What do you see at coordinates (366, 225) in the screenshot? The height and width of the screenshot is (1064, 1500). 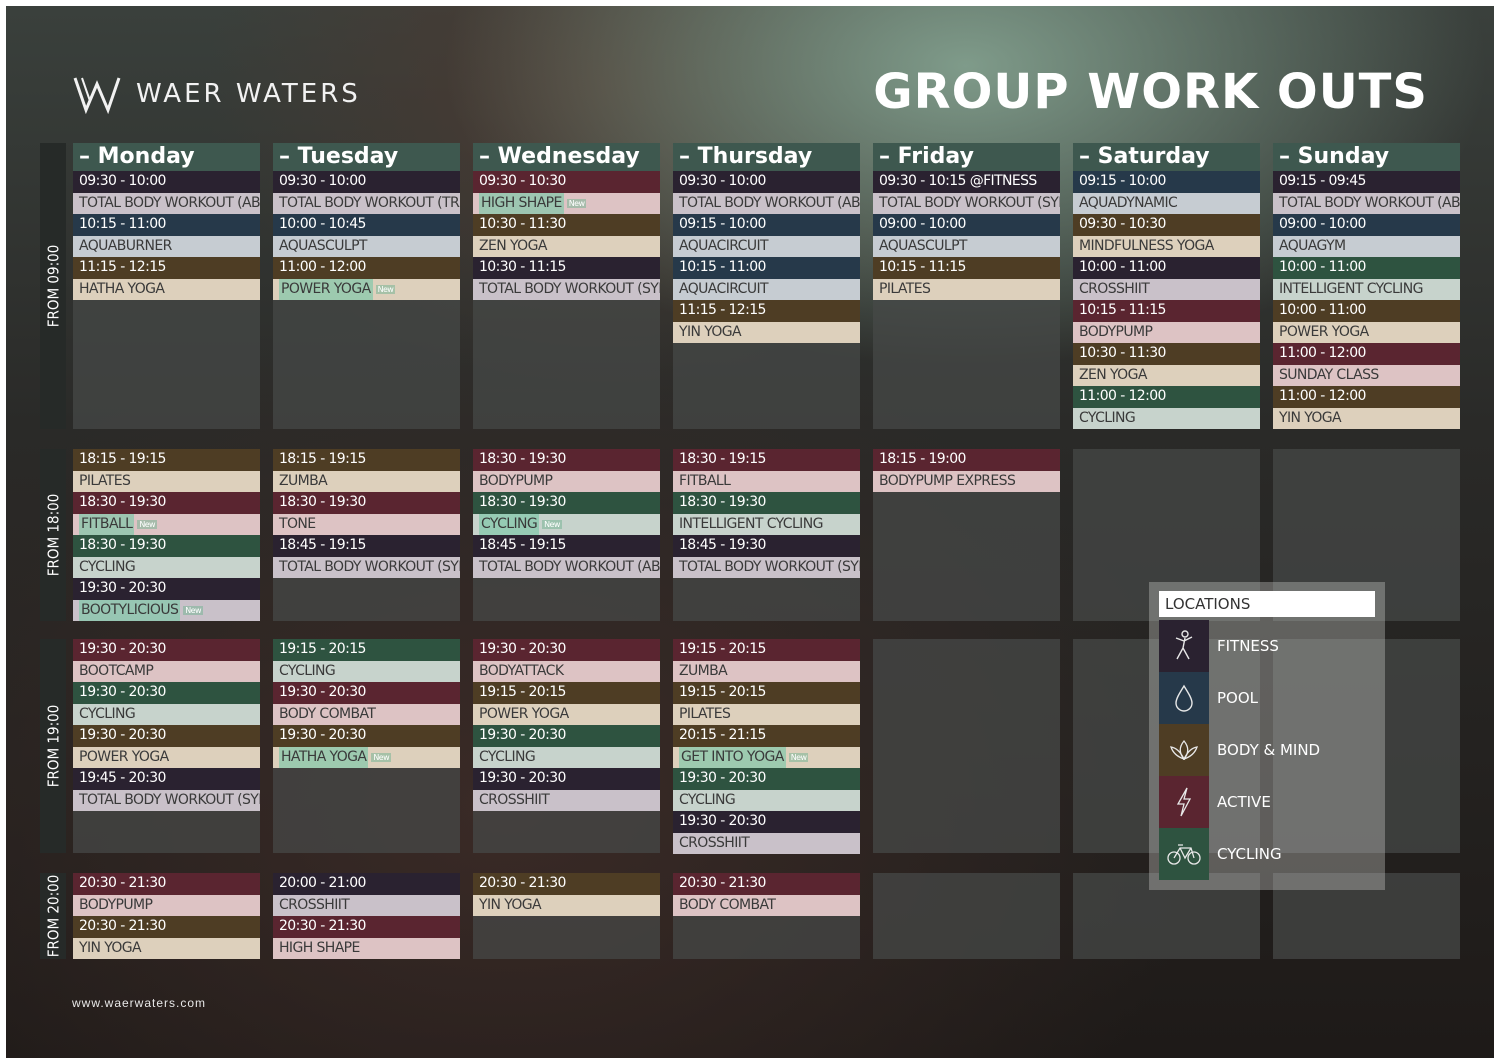 I see `class-time: 10:00 - 10:45` at bounding box center [366, 225].